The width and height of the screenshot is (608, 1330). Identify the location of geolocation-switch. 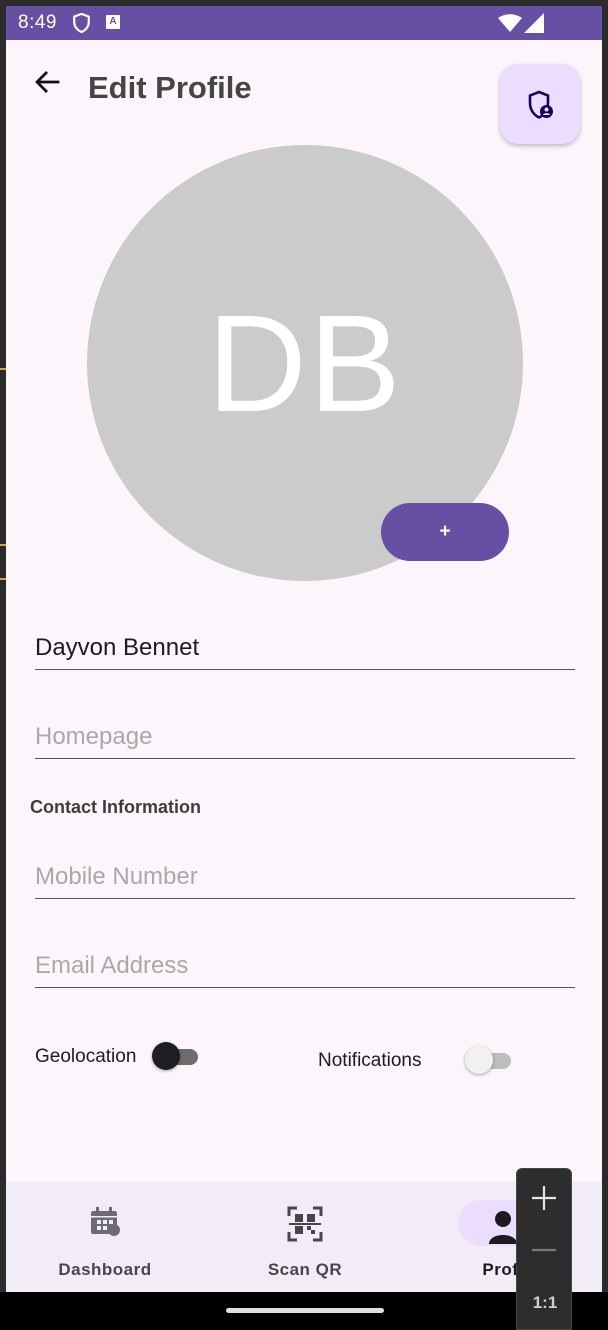
(176, 1056).